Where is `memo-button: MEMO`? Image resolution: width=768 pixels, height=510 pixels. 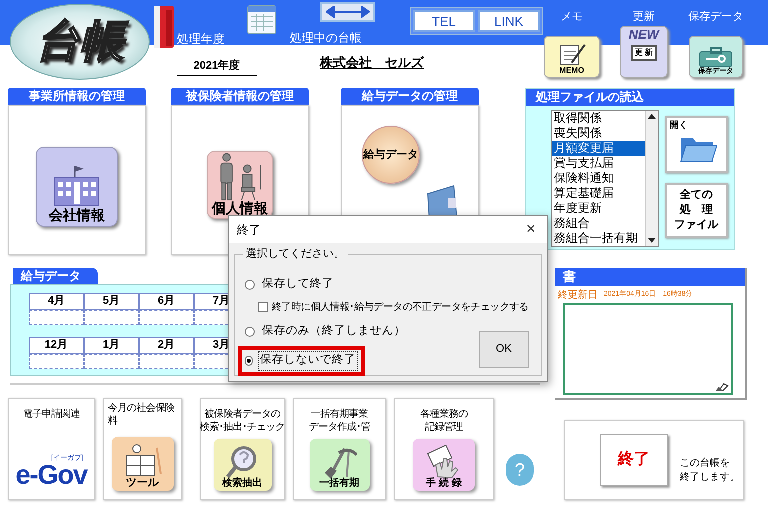 memo-button: MEMO is located at coordinates (572, 57).